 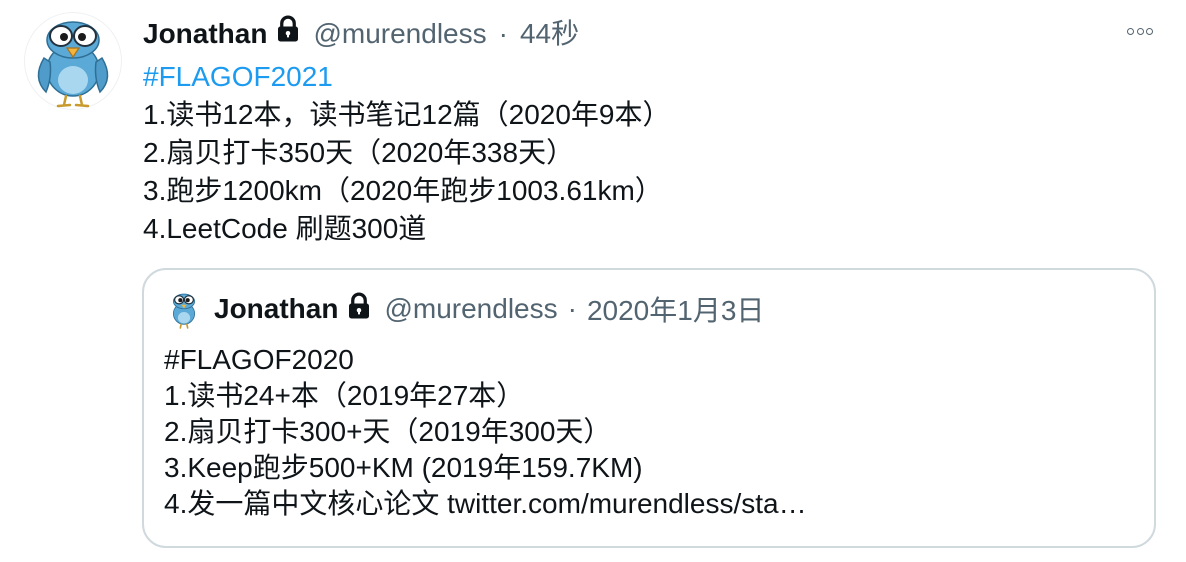 I want to click on avatar, so click(x=73, y=61).